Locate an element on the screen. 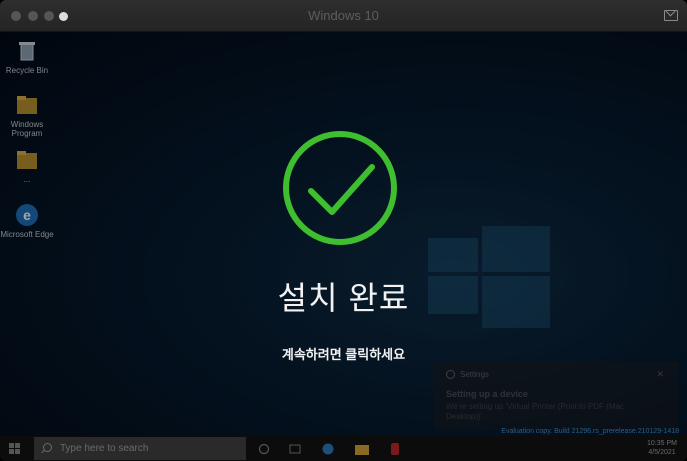  continue-prompt: 계속하려면 클릭하세요 is located at coordinates (343, 353).